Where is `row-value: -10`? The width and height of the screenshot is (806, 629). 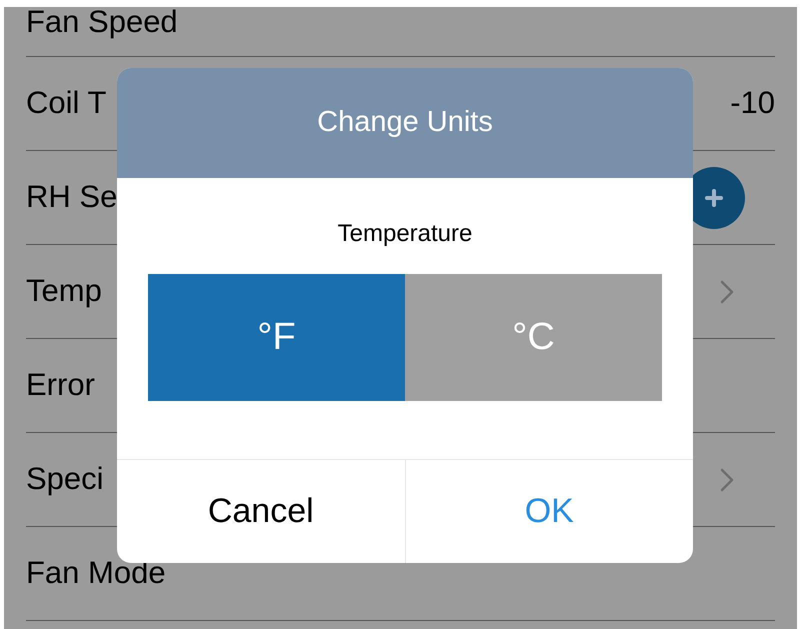
row-value: -10 is located at coordinates (752, 103).